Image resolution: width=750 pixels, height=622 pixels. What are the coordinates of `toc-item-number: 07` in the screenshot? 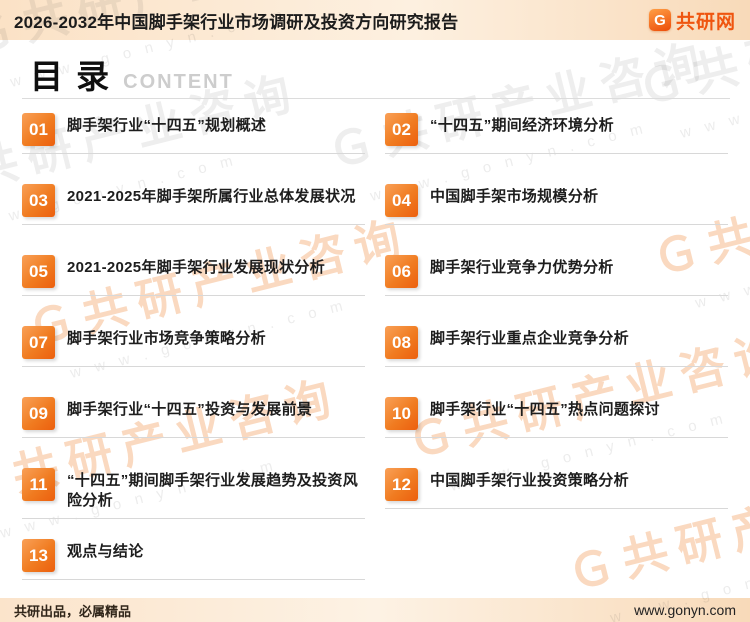 It's located at (38, 342).